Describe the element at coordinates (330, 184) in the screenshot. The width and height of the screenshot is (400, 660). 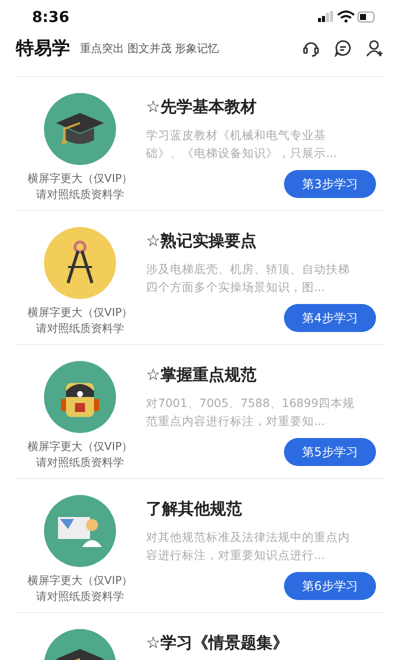
I see `study-step-button: 第3步学习` at that location.